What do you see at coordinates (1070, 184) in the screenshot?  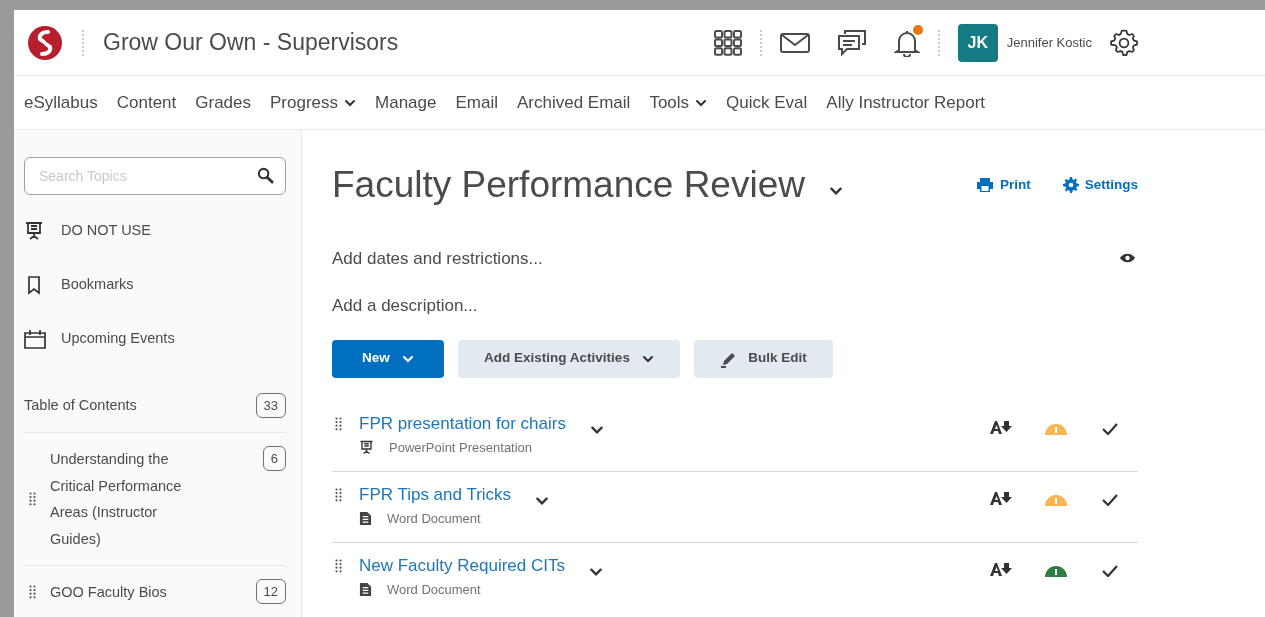 I see `gear-icon` at bounding box center [1070, 184].